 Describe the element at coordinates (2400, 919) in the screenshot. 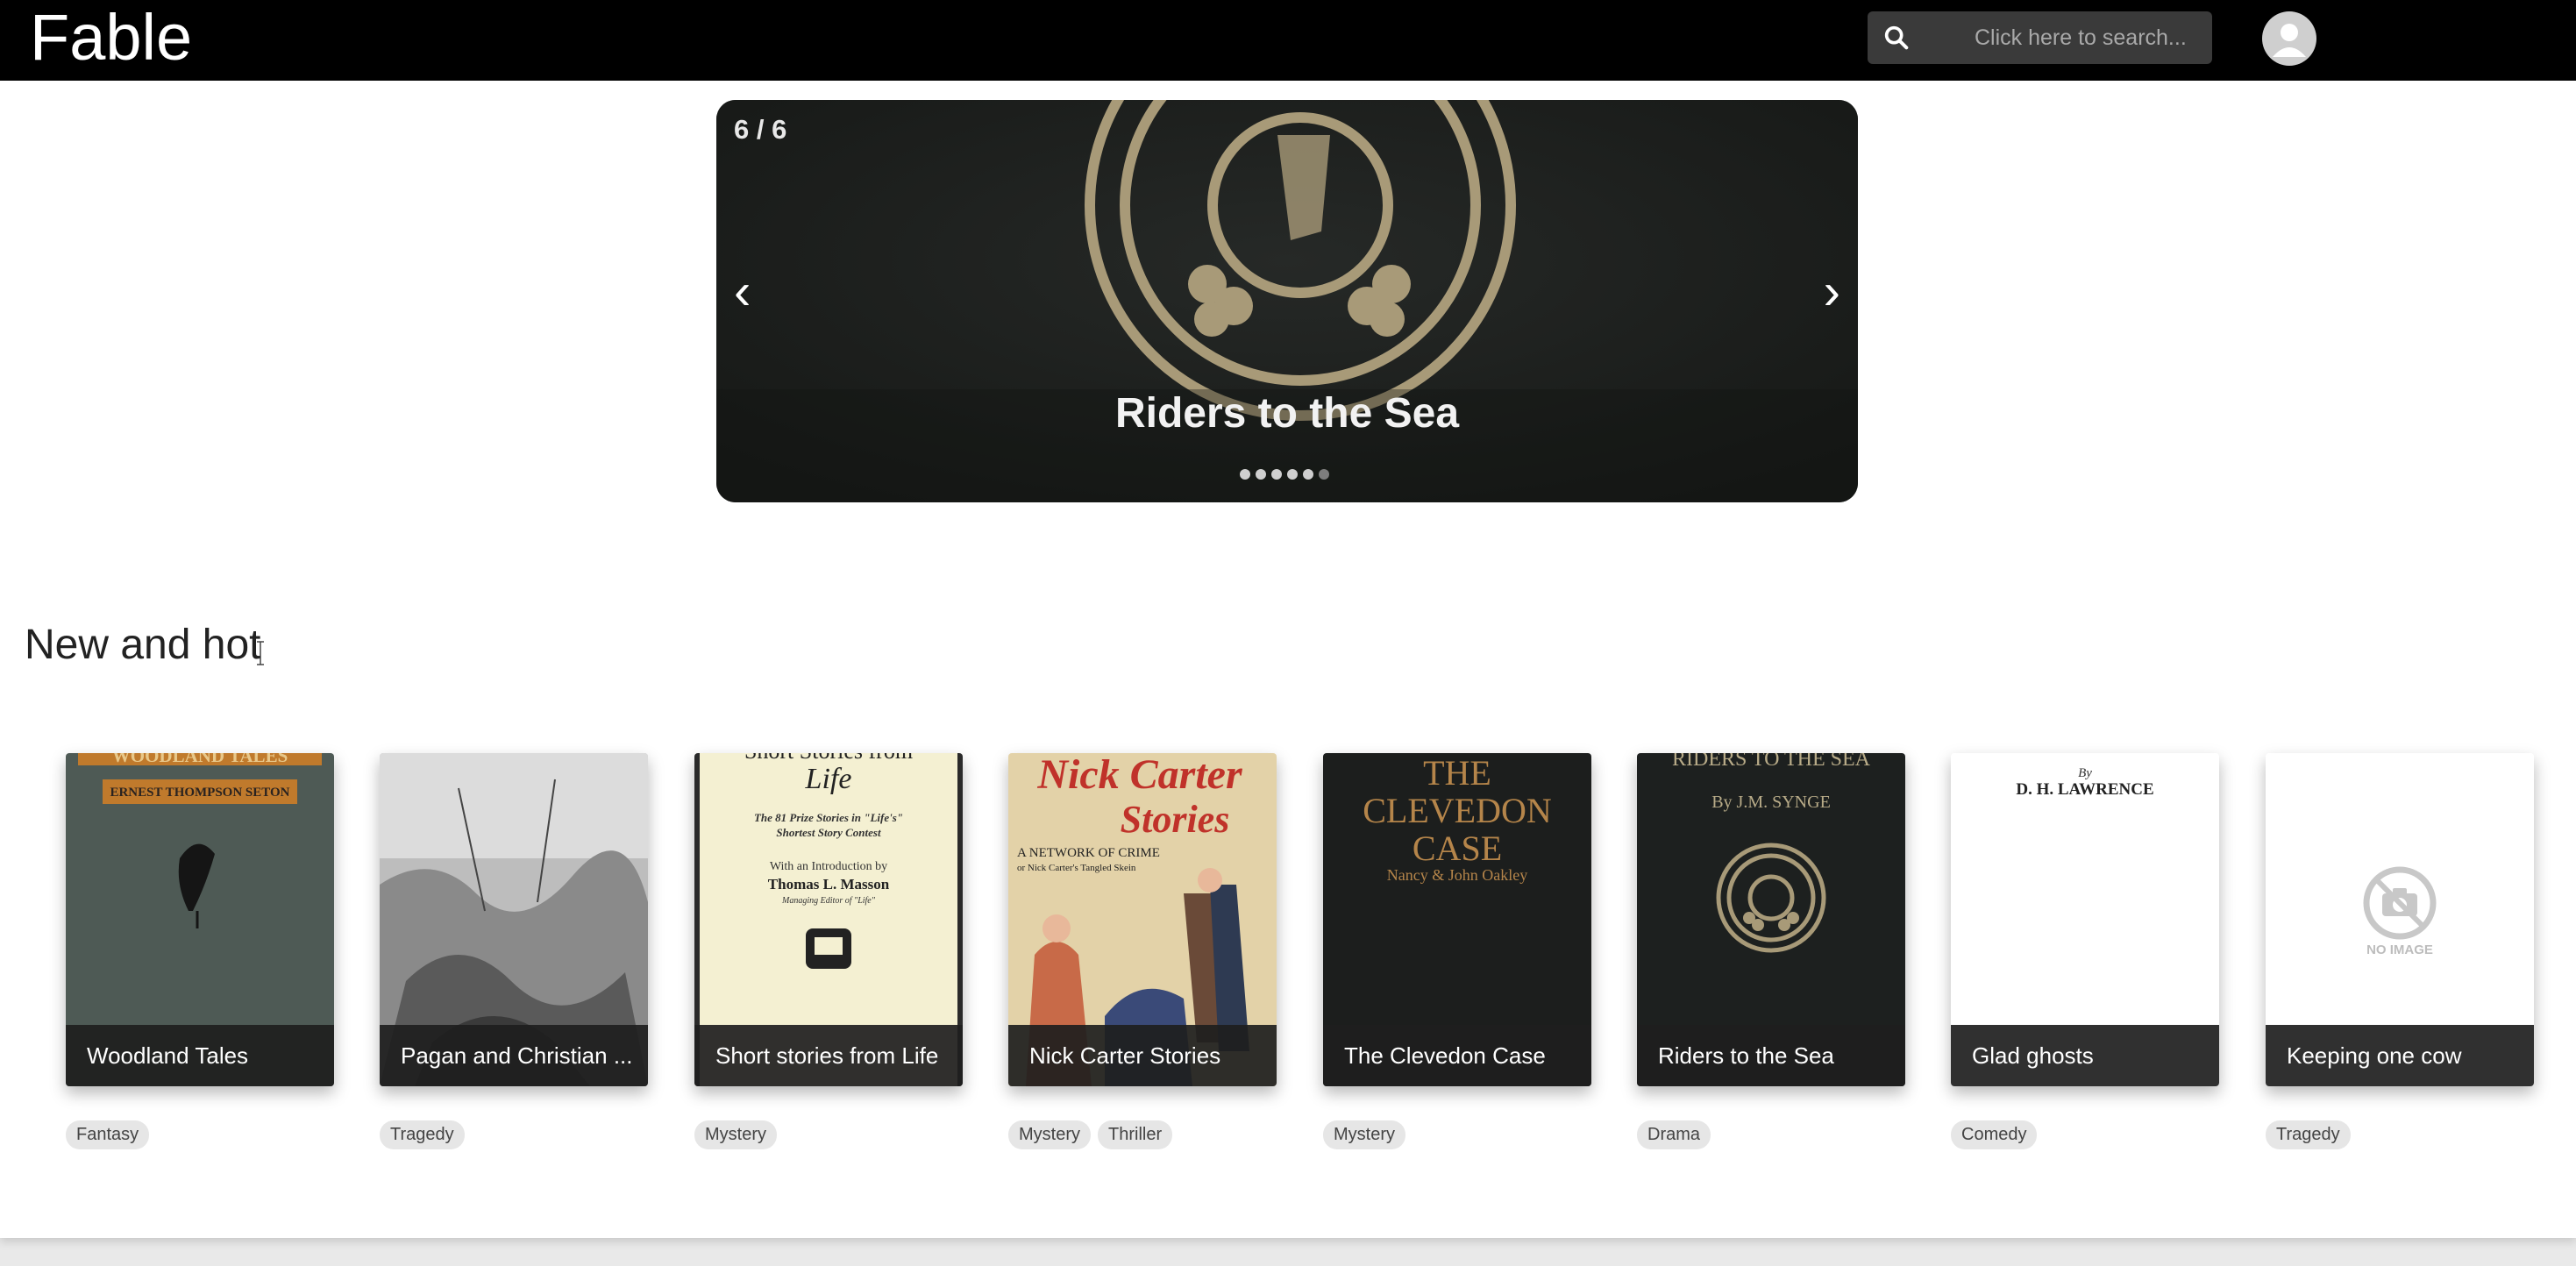

I see `book-card-keeping-one-cow: NO IMAGE Keeping one cow` at that location.